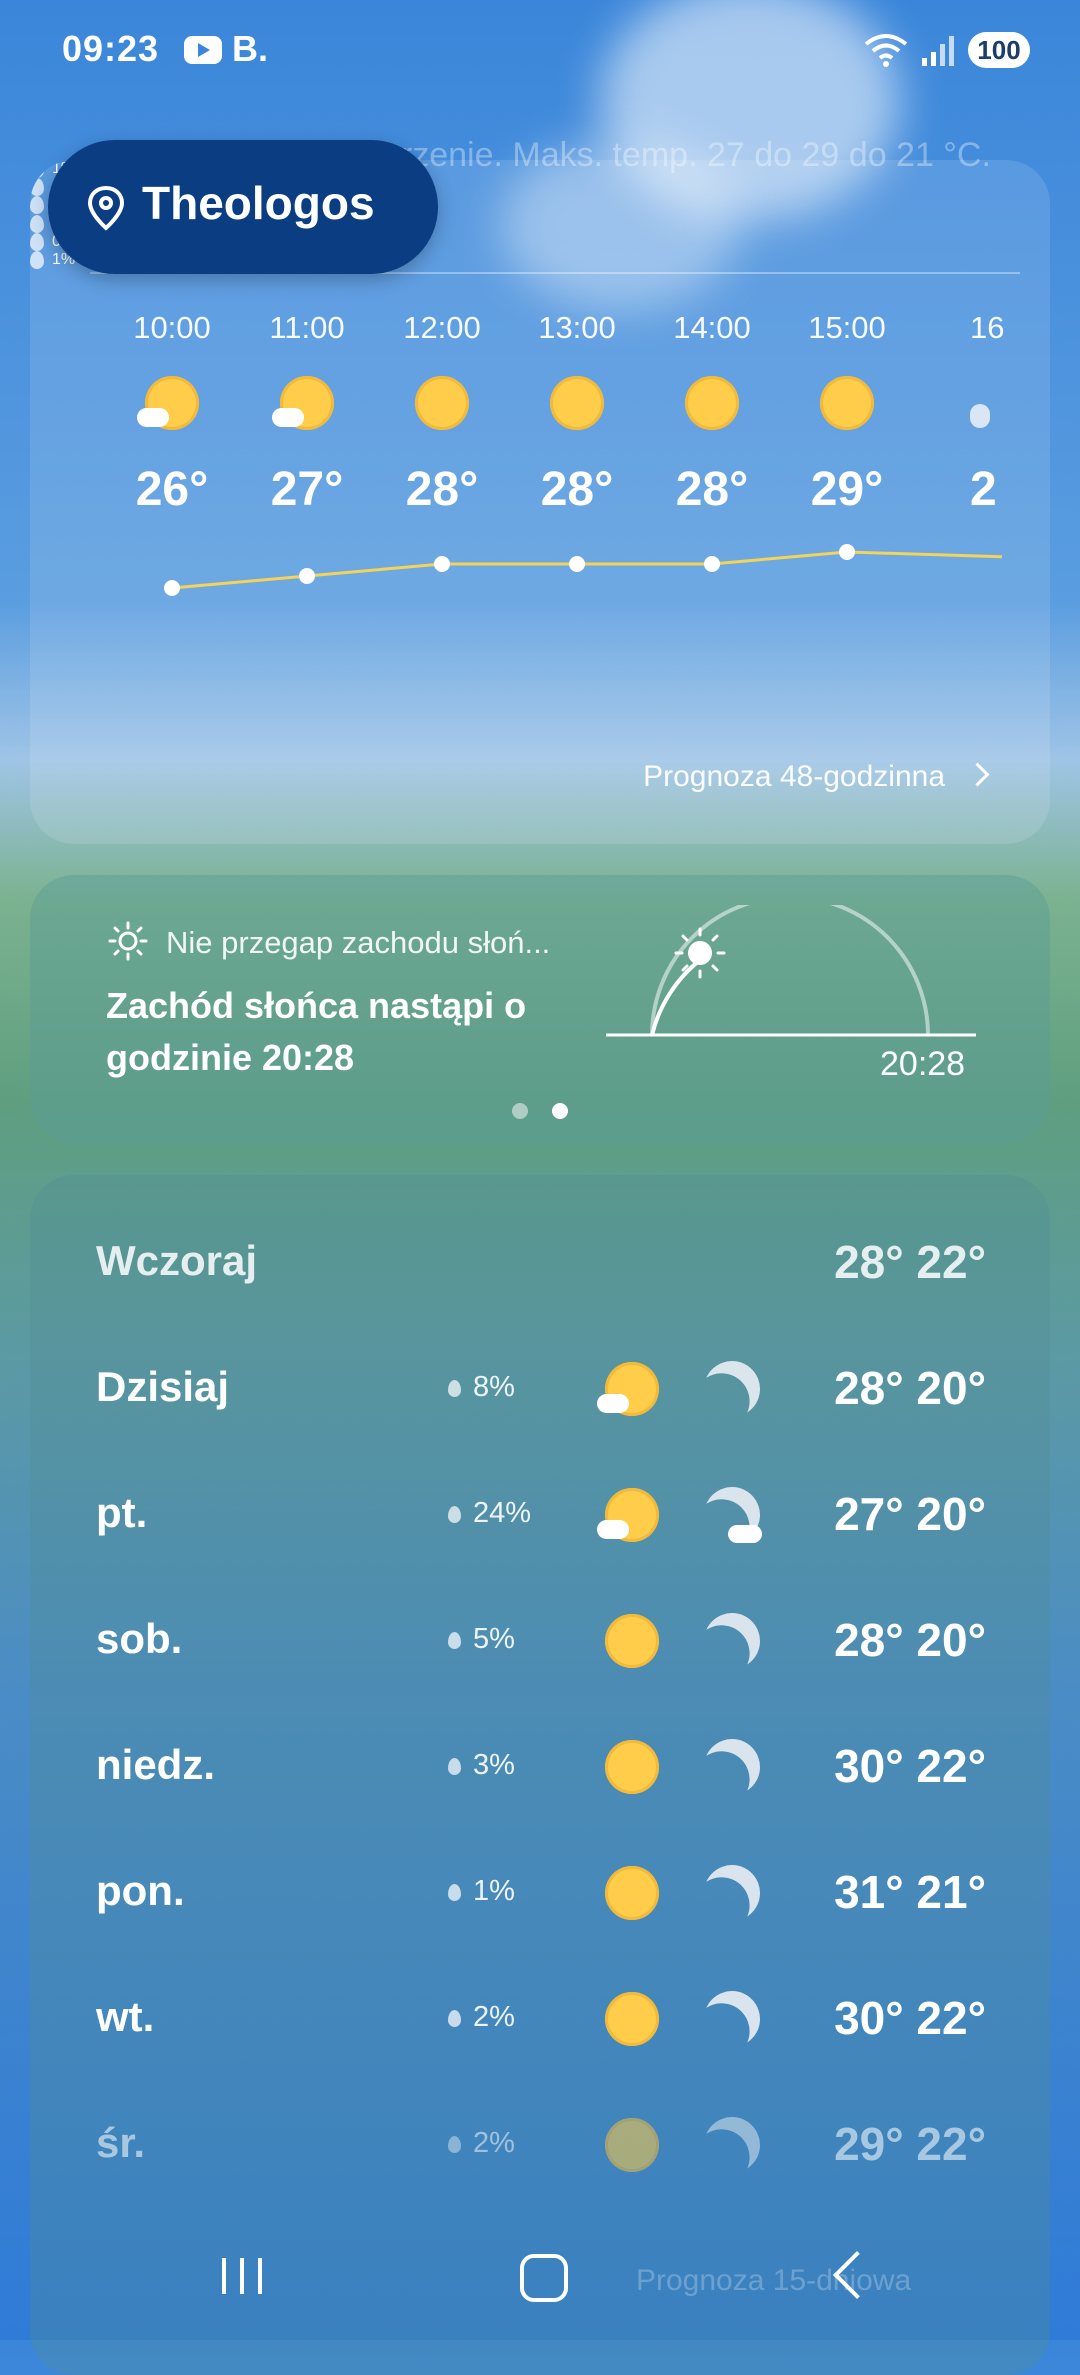 The image size is (1080, 2375). I want to click on day-temps: 28° 22°, so click(910, 1262).